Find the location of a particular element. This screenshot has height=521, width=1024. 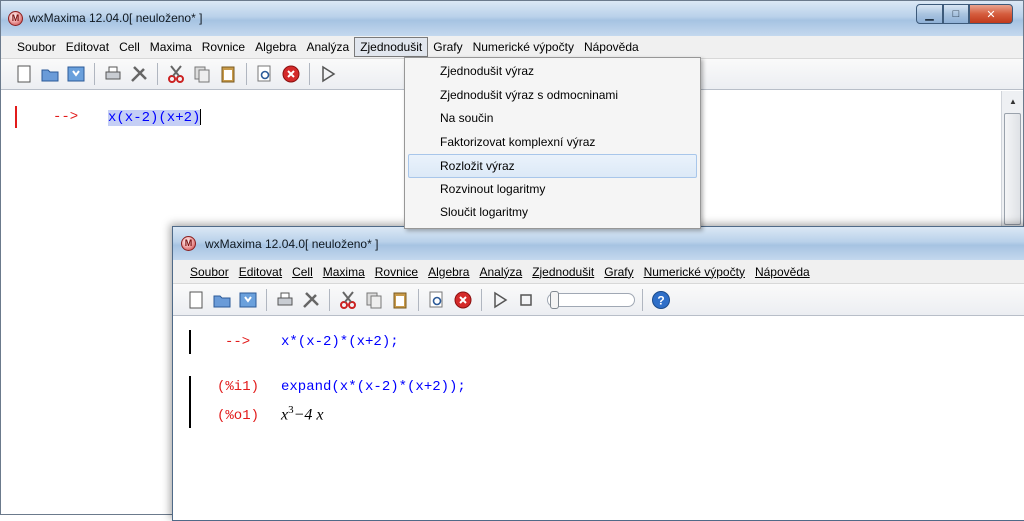

title-bar: M wxMaxima 12.04.0[ neuloženo* ] ▁ □ ✕ is located at coordinates (512, 18).